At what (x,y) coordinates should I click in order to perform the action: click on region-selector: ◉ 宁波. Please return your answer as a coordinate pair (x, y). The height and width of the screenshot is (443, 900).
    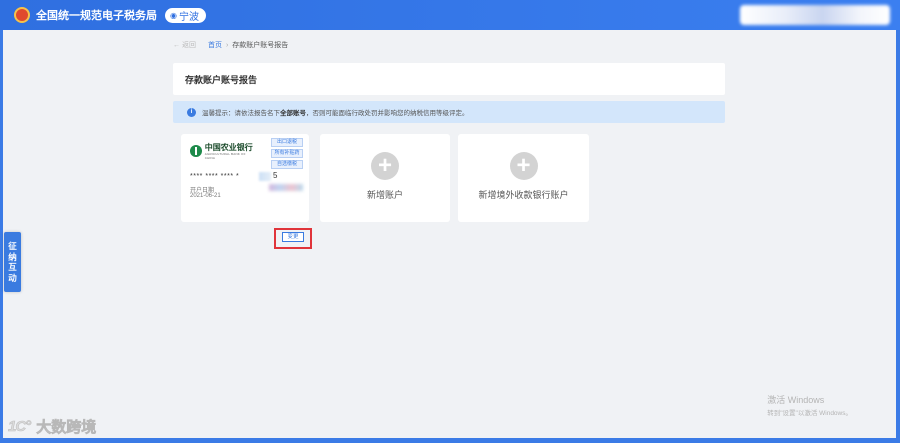
    Looking at the image, I should click on (185, 15).